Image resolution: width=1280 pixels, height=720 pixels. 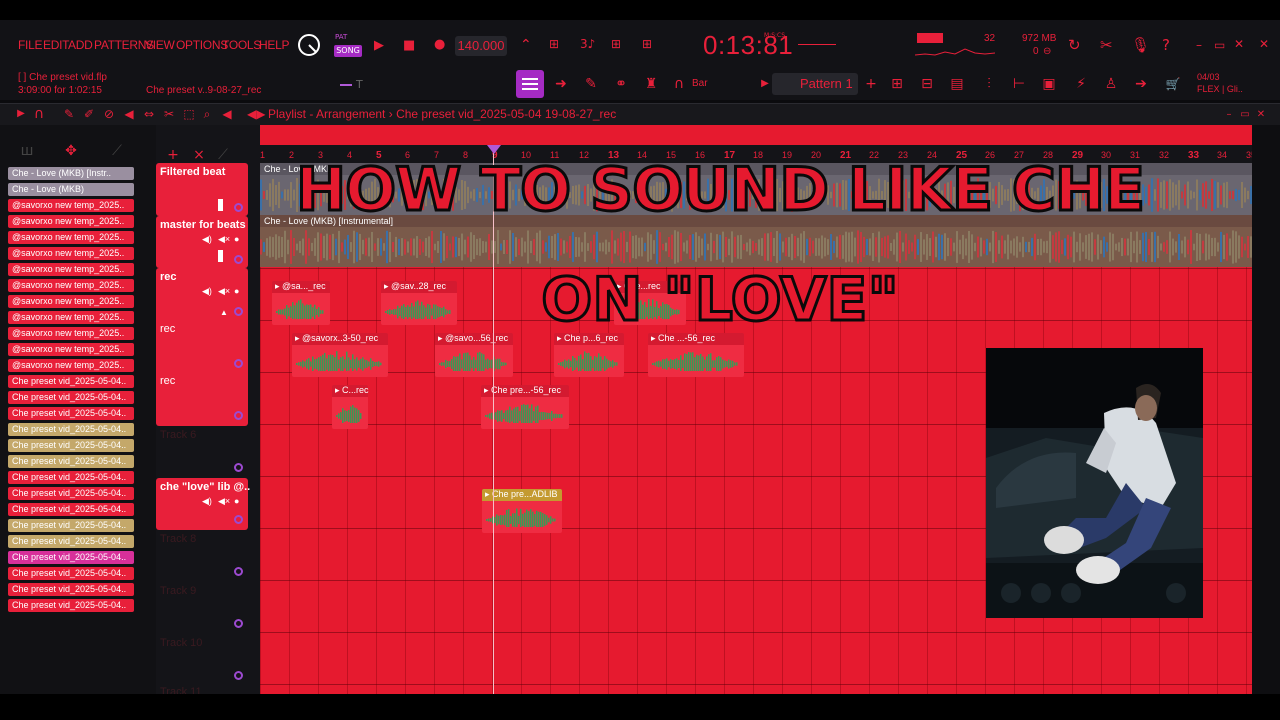 What do you see at coordinates (238, 571) in the screenshot?
I see `track-8-select-icon` at bounding box center [238, 571].